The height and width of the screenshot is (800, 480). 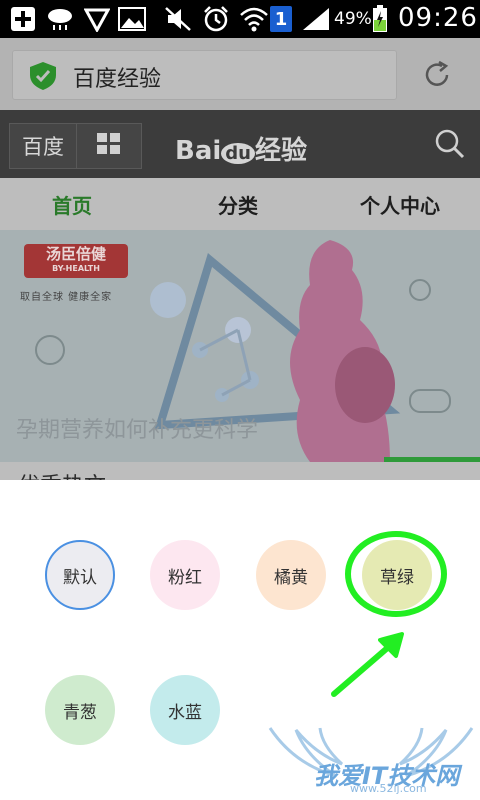 What do you see at coordinates (363, 669) in the screenshot?
I see `pointer-arrow` at bounding box center [363, 669].